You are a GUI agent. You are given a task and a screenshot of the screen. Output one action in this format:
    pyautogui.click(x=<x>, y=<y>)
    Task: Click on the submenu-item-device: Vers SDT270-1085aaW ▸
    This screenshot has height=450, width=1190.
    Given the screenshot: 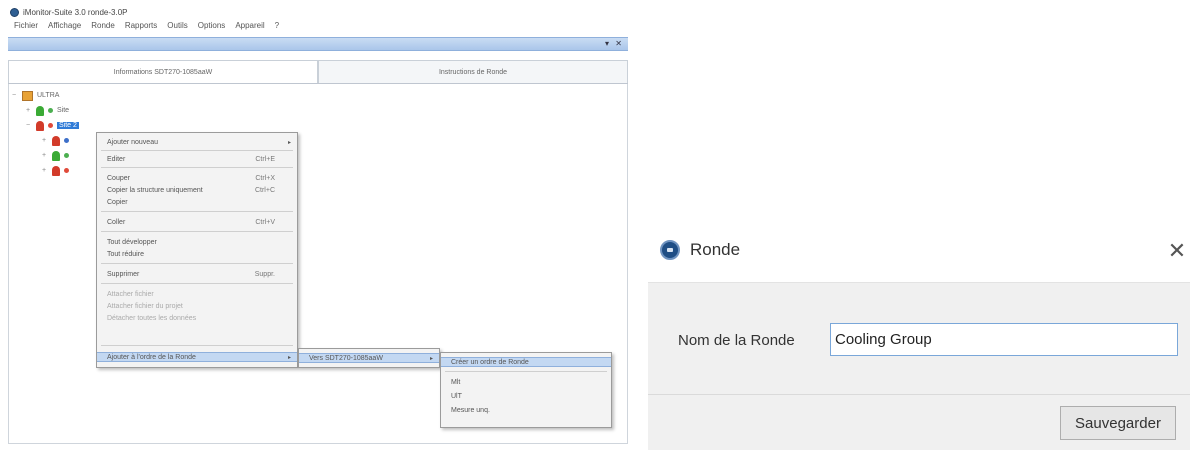 What is the action you would take?
    pyautogui.click(x=369, y=358)
    